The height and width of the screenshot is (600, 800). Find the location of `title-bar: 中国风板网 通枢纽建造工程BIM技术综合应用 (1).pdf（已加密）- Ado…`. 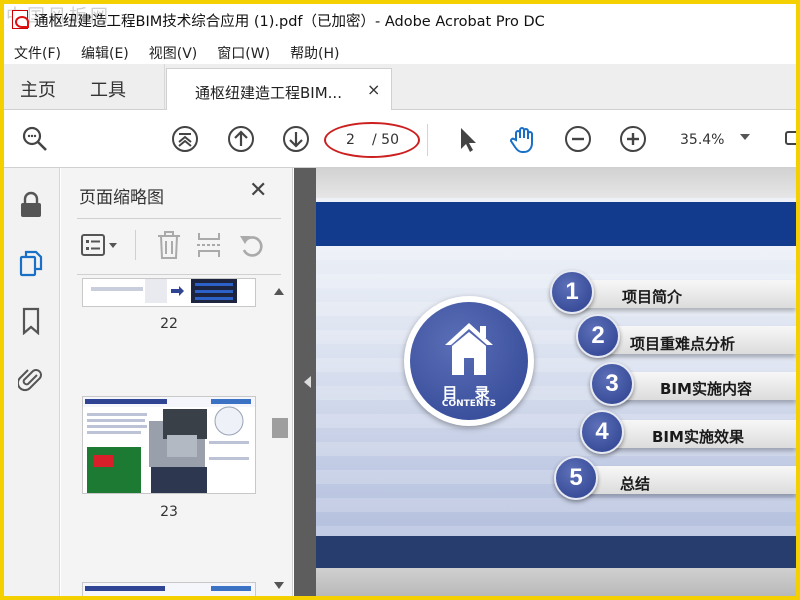

title-bar: 中国风板网 通枢纽建造工程BIM技术综合应用 (1).pdf（已加密）- Ado… is located at coordinates (400, 20).